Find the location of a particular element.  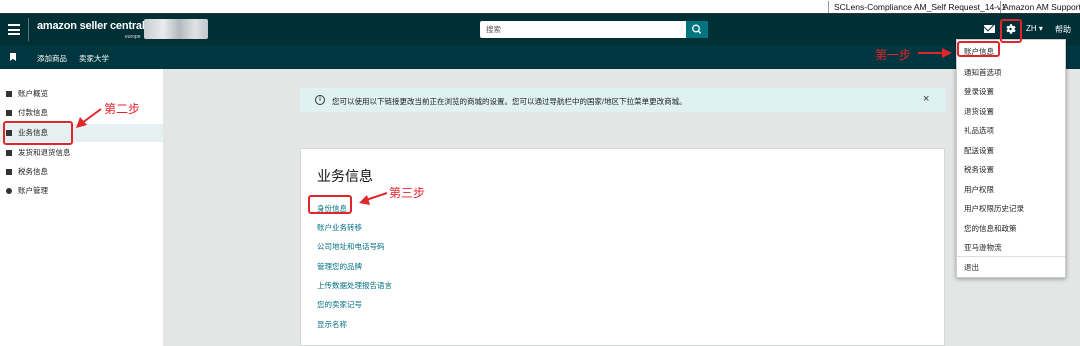

blurred-store-name is located at coordinates (176, 29).